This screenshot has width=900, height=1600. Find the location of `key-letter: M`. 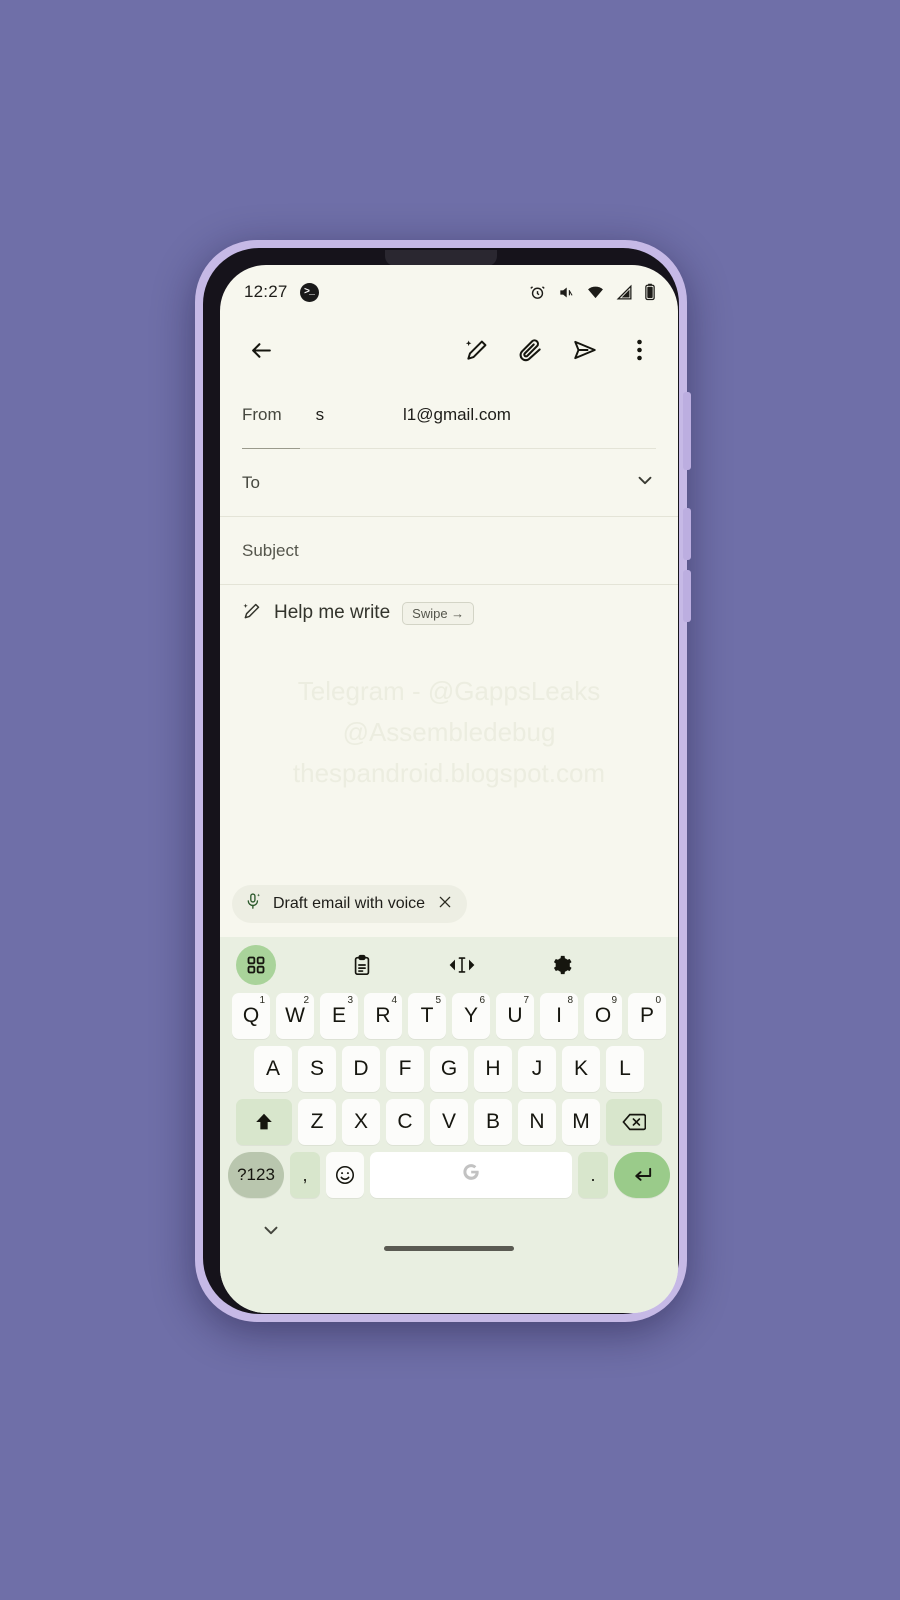

key-letter: M is located at coordinates (581, 1121).